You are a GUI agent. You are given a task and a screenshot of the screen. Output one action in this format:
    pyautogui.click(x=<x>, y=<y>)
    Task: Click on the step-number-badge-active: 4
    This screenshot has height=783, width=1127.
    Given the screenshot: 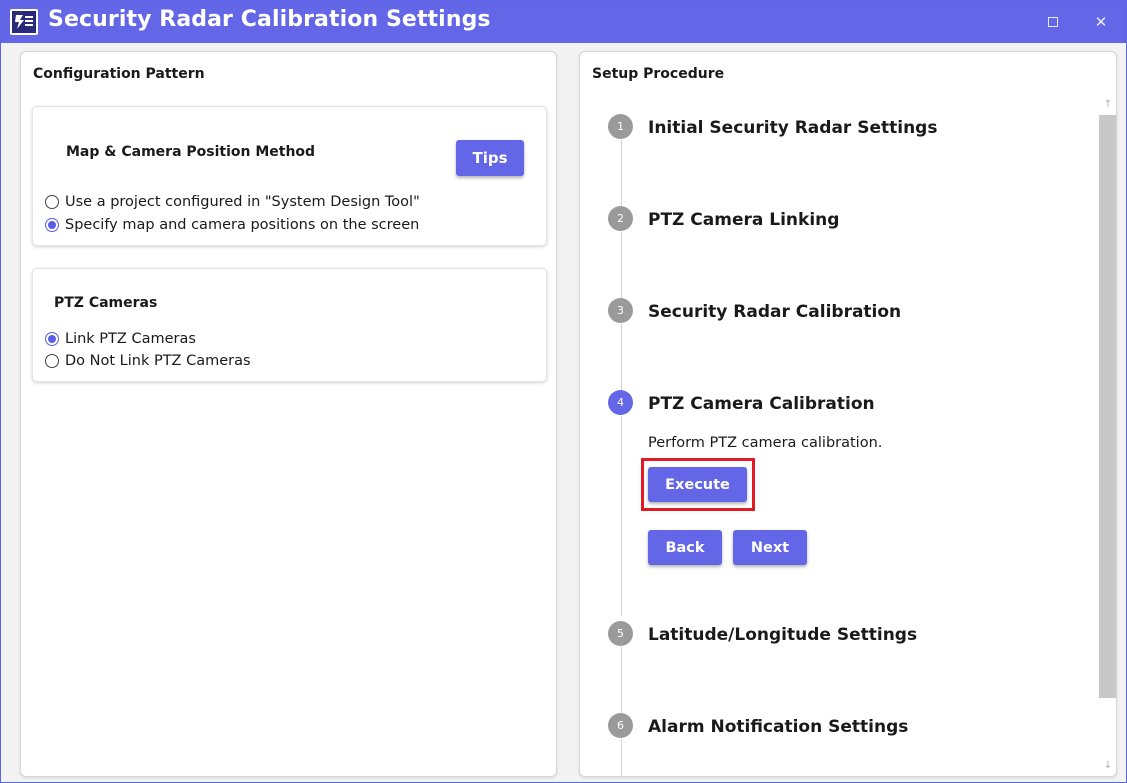 What is the action you would take?
    pyautogui.click(x=620, y=402)
    